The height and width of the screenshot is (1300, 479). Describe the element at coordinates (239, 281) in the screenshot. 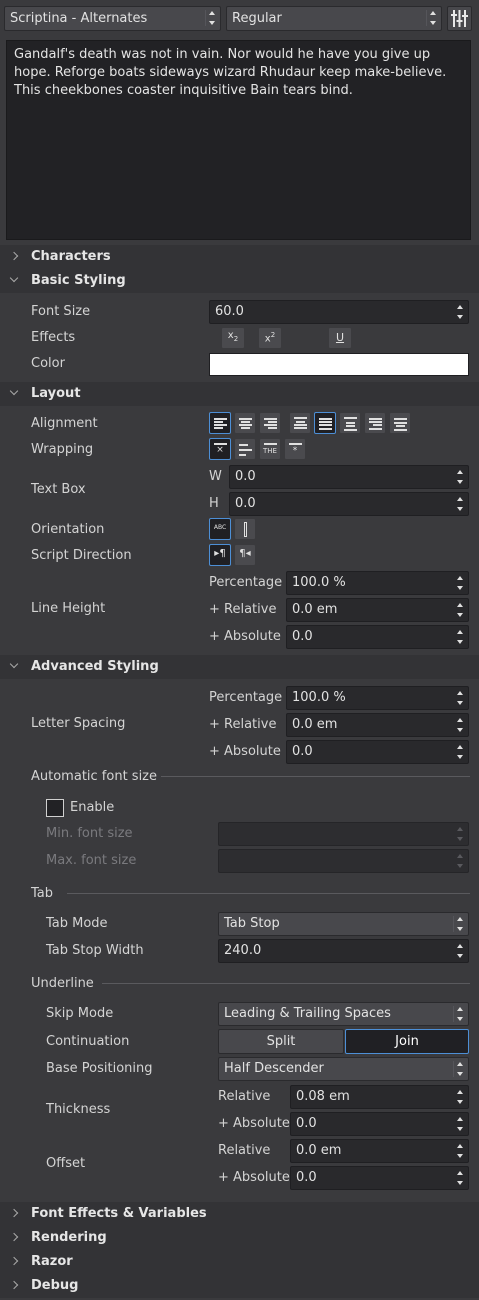

I see `section-basic-styling: Basic Styling` at that location.